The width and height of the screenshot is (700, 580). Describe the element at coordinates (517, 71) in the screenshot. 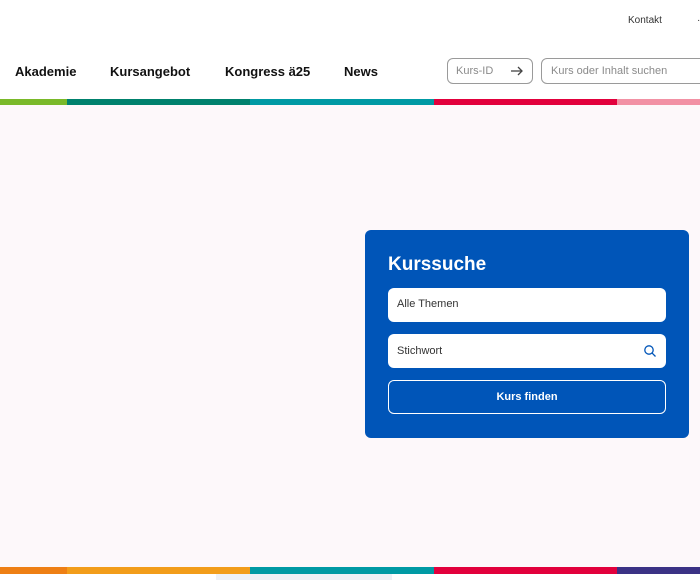

I see `arrow-right-icon` at that location.